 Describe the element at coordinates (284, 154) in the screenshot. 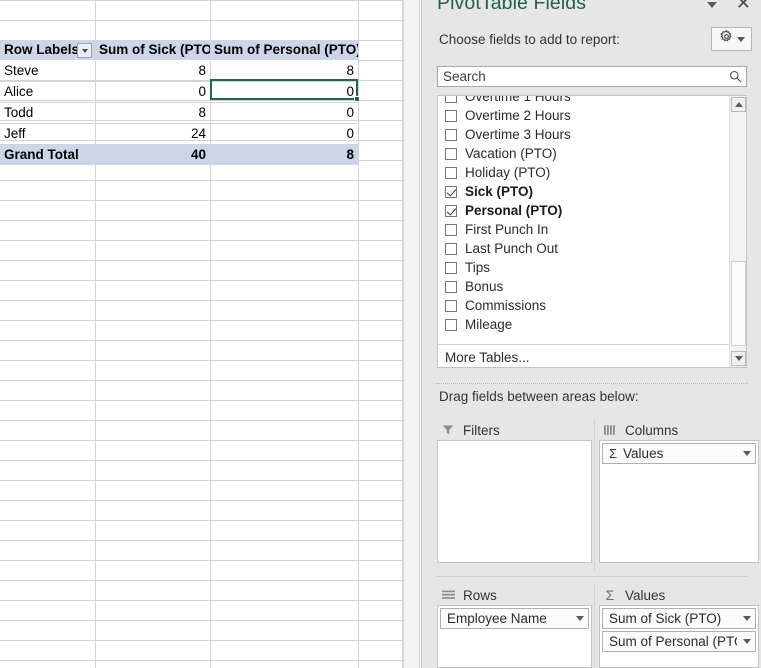

I see `grand-total-personal: 8` at that location.